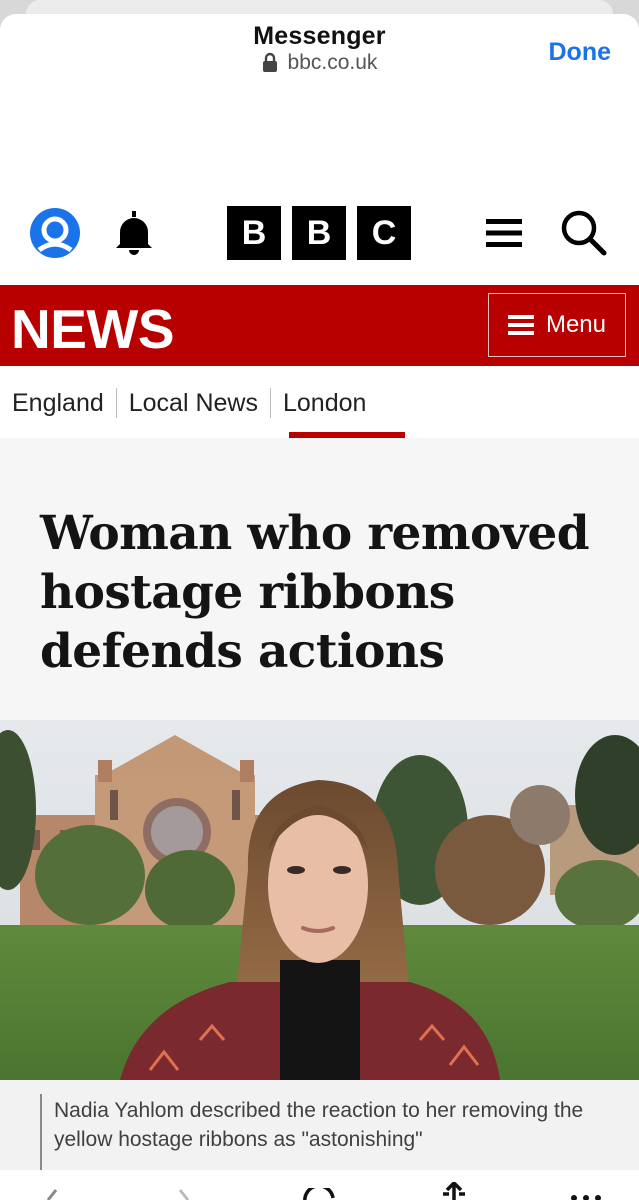 The image size is (639, 1200). What do you see at coordinates (319, 1185) in the screenshot?
I see `browser-toolbar` at bounding box center [319, 1185].